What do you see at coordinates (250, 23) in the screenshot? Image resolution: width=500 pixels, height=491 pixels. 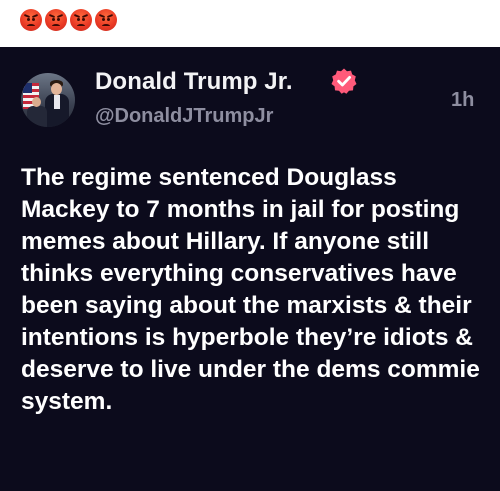 I see `reaction-bar` at bounding box center [250, 23].